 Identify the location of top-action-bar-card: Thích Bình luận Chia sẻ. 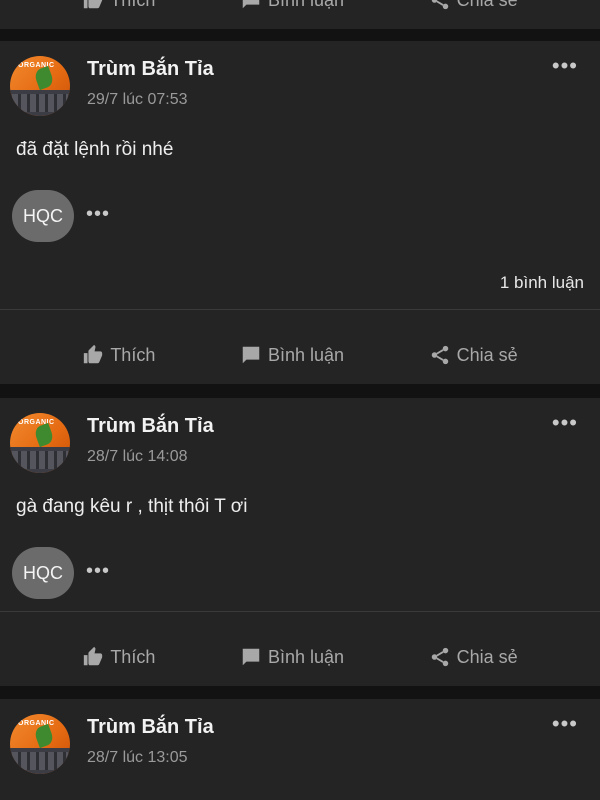
(300, 14).